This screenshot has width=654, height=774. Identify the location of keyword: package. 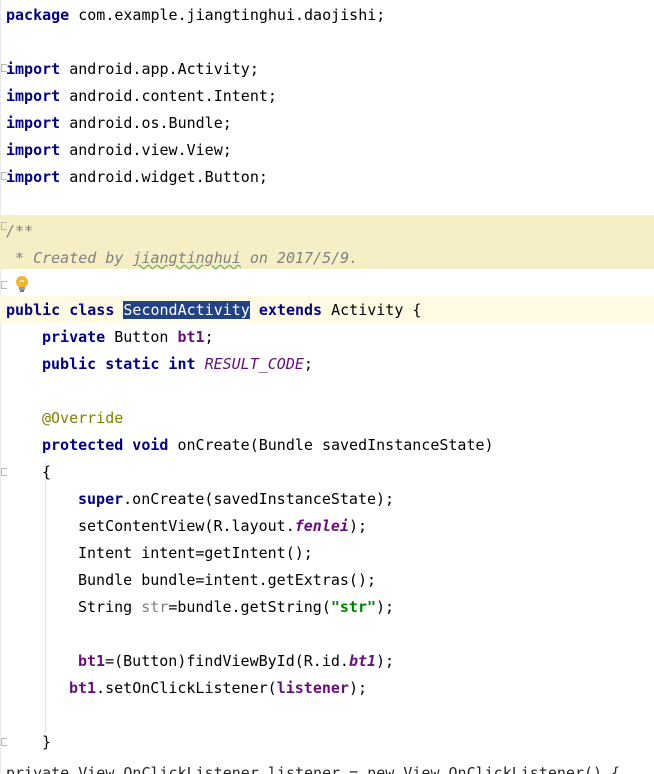
(38, 15).